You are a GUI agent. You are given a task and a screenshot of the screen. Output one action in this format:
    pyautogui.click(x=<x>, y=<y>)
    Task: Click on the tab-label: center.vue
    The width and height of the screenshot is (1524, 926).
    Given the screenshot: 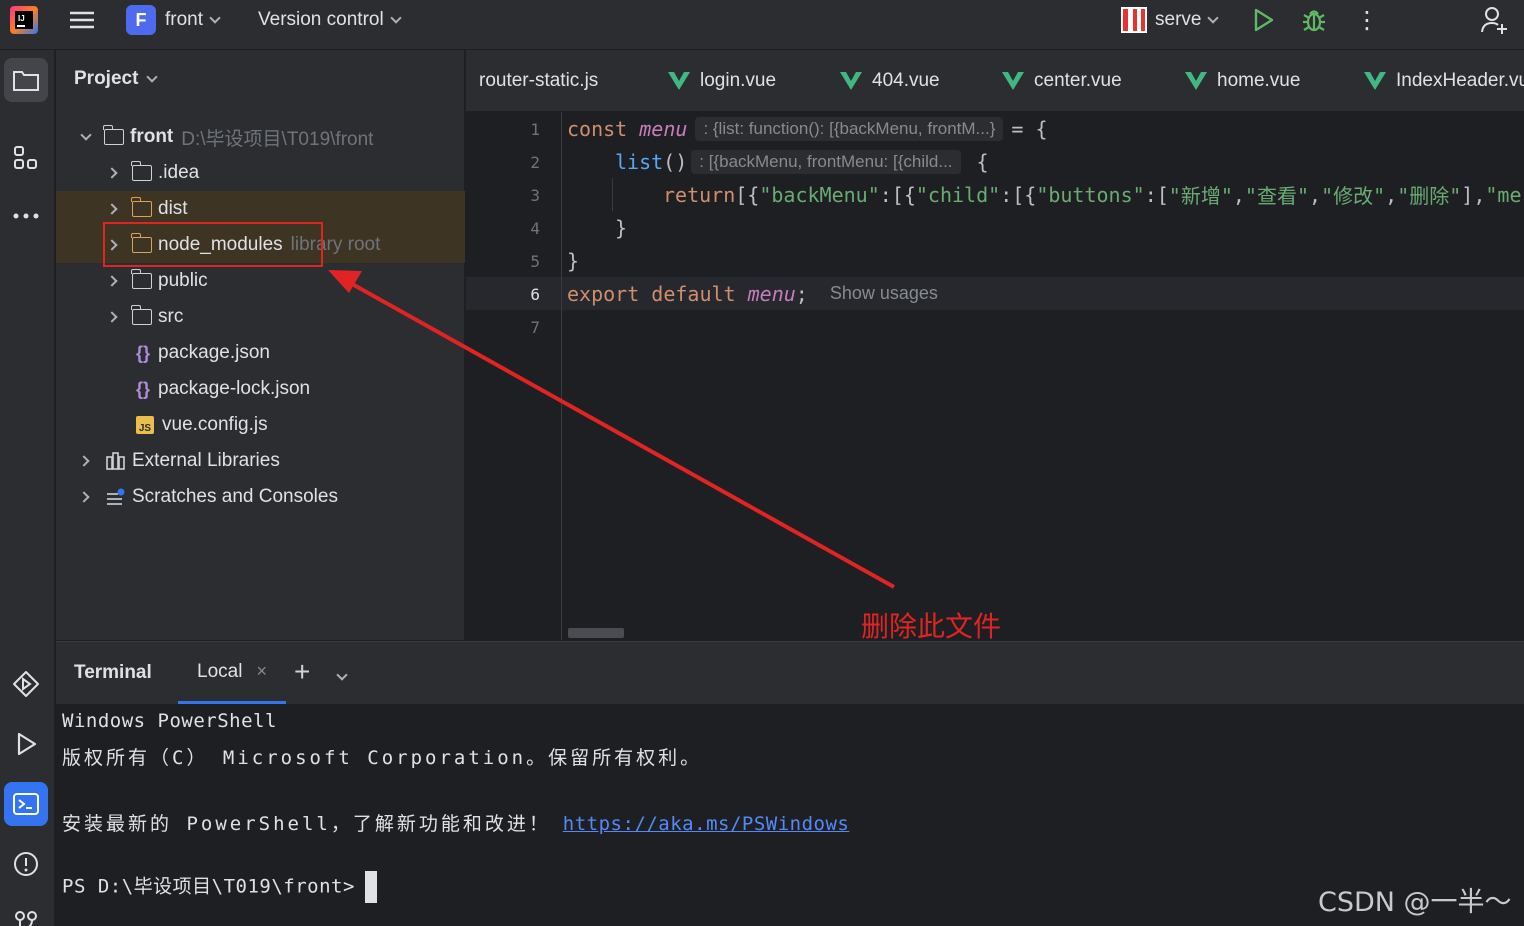 What is the action you would take?
    pyautogui.click(x=1078, y=80)
    